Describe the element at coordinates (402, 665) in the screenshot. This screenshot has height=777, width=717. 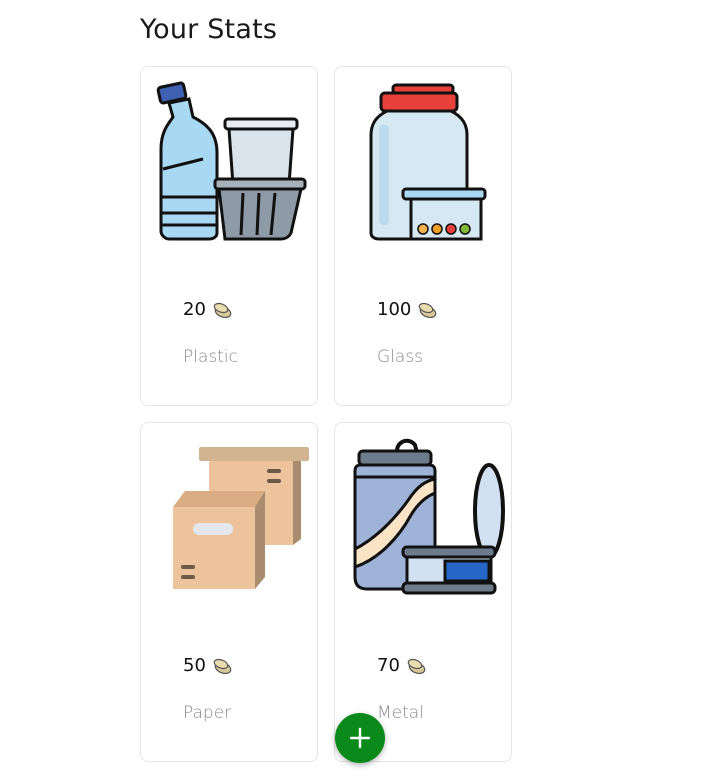
I see `stat-count: 70` at that location.